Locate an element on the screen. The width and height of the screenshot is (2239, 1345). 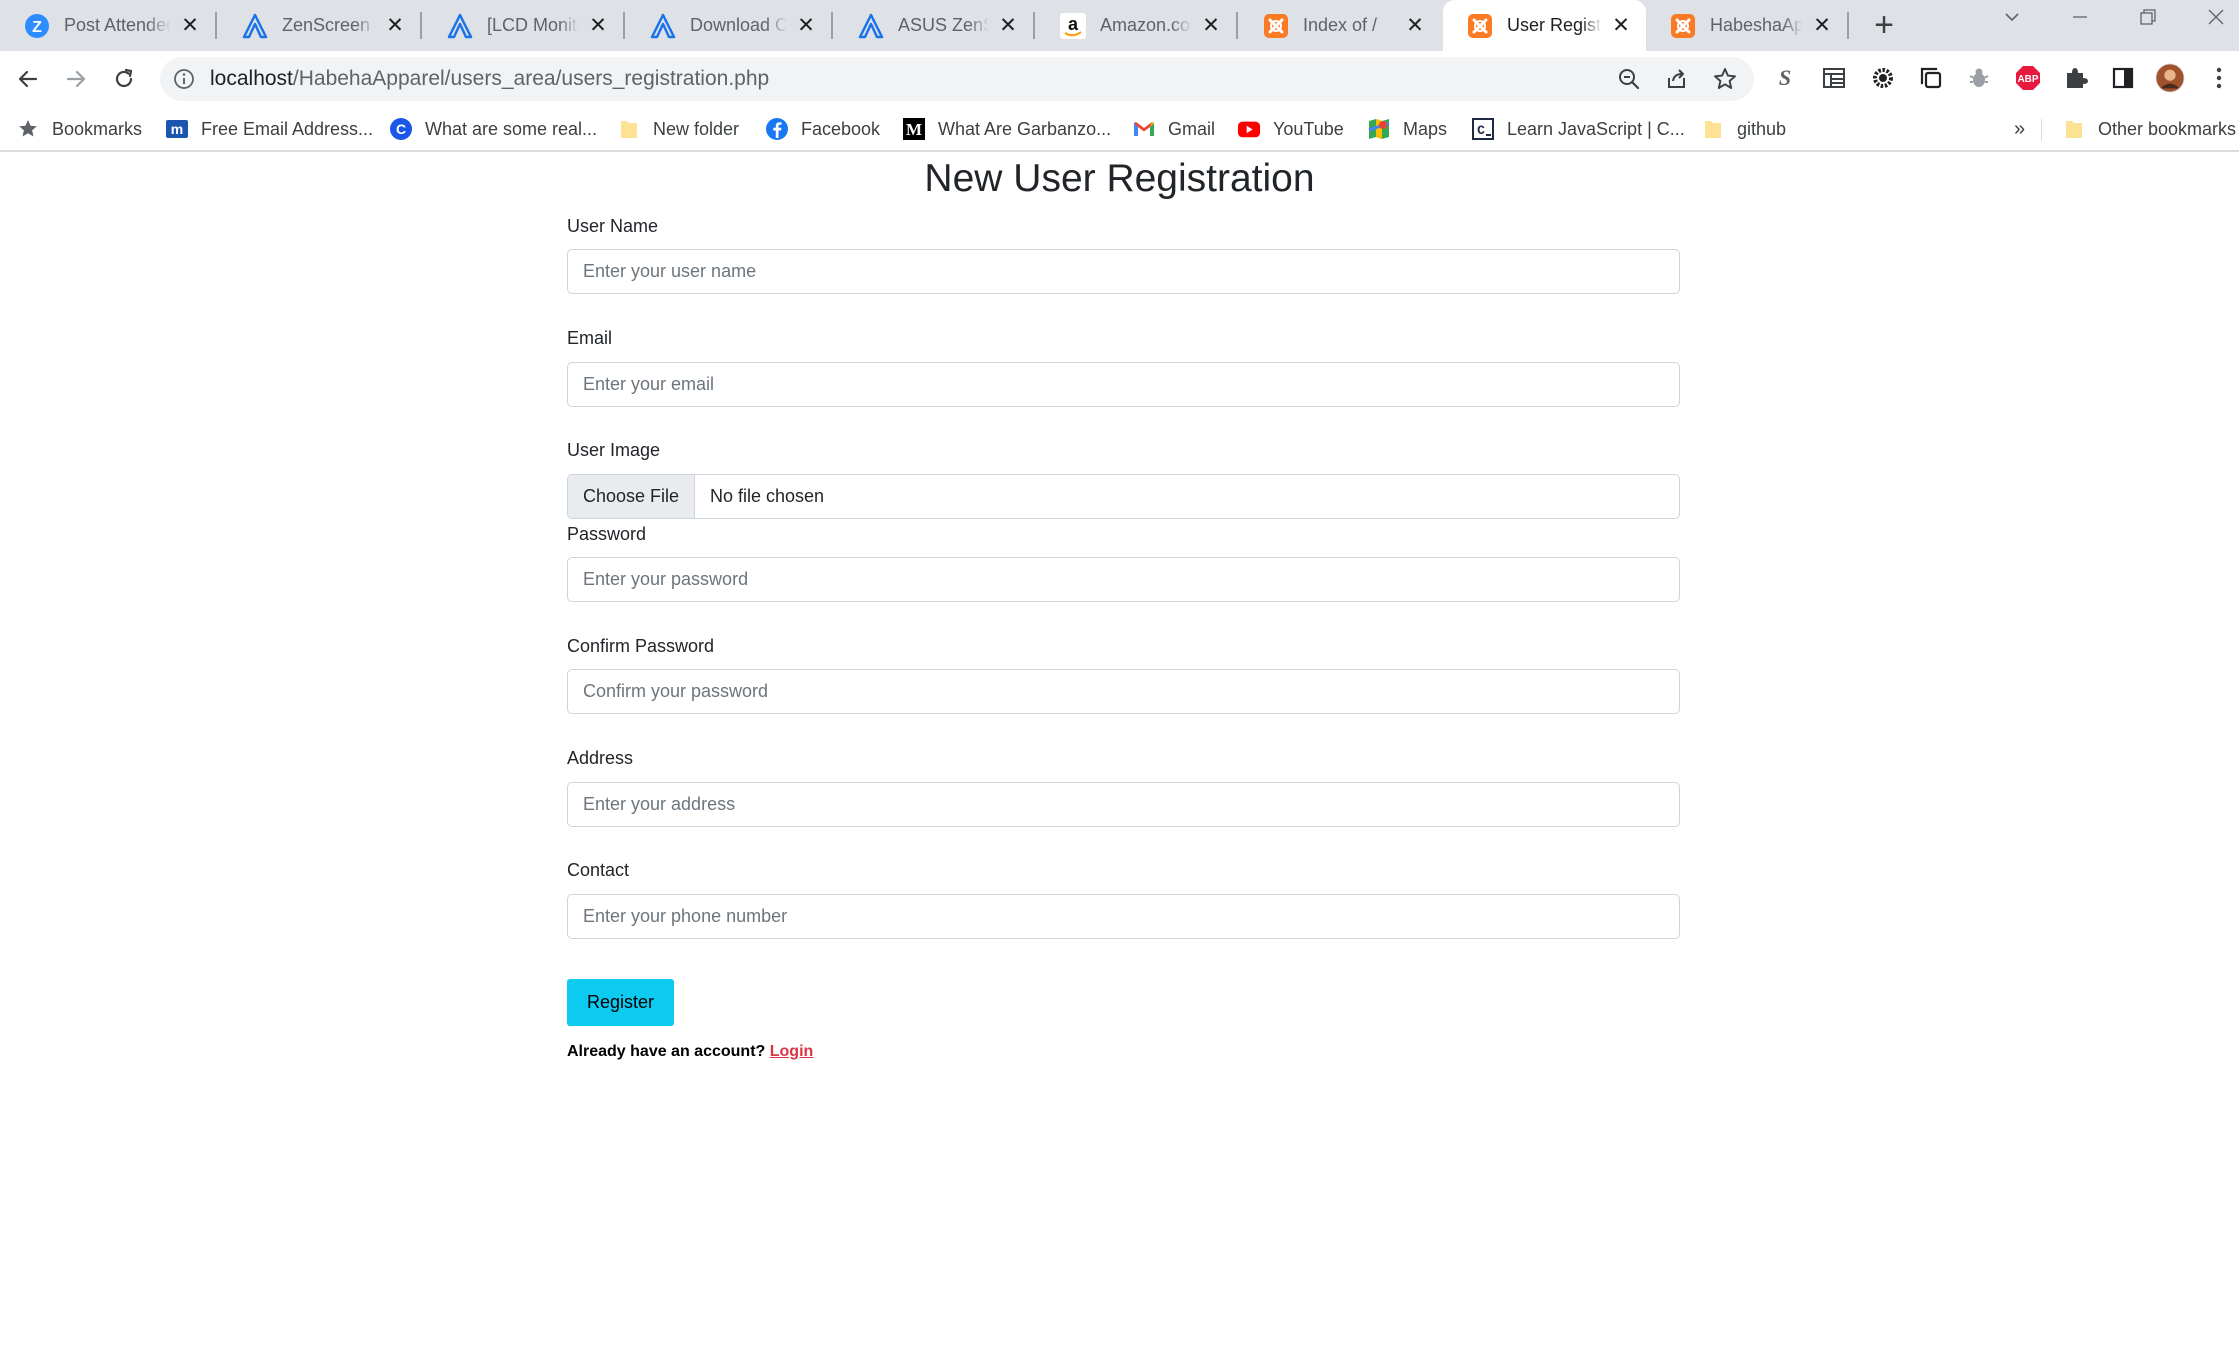
user-image-file-input: Choose File No file chosen is located at coordinates (1123, 496).